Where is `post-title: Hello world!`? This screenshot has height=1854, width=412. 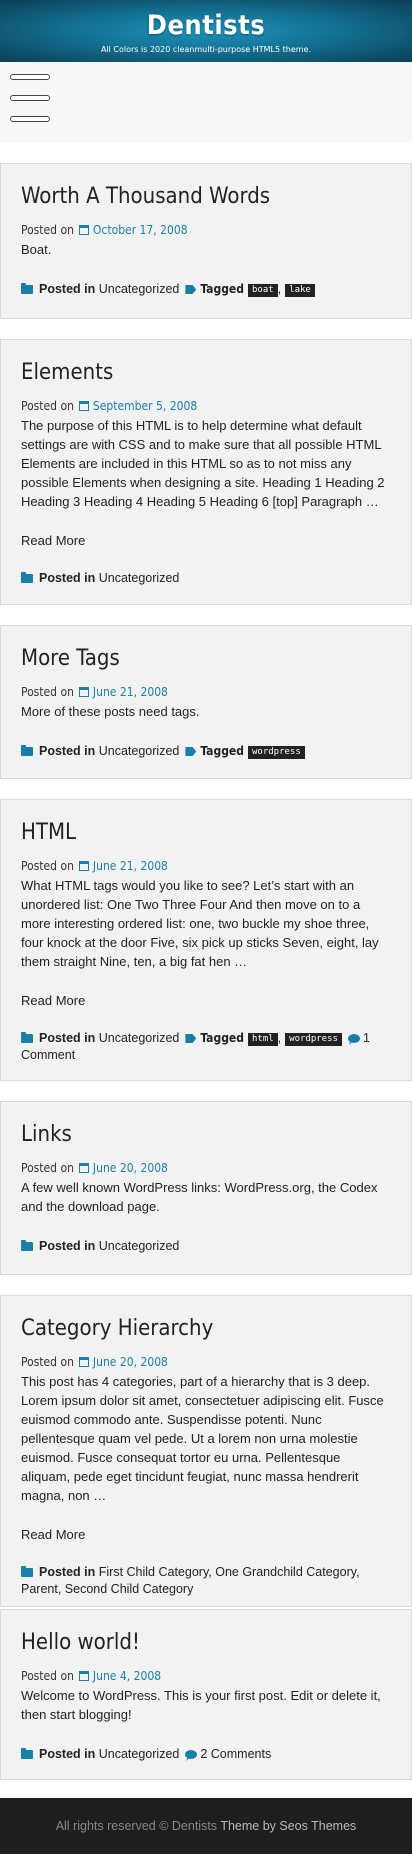
post-title: Hello world! is located at coordinates (206, 1643).